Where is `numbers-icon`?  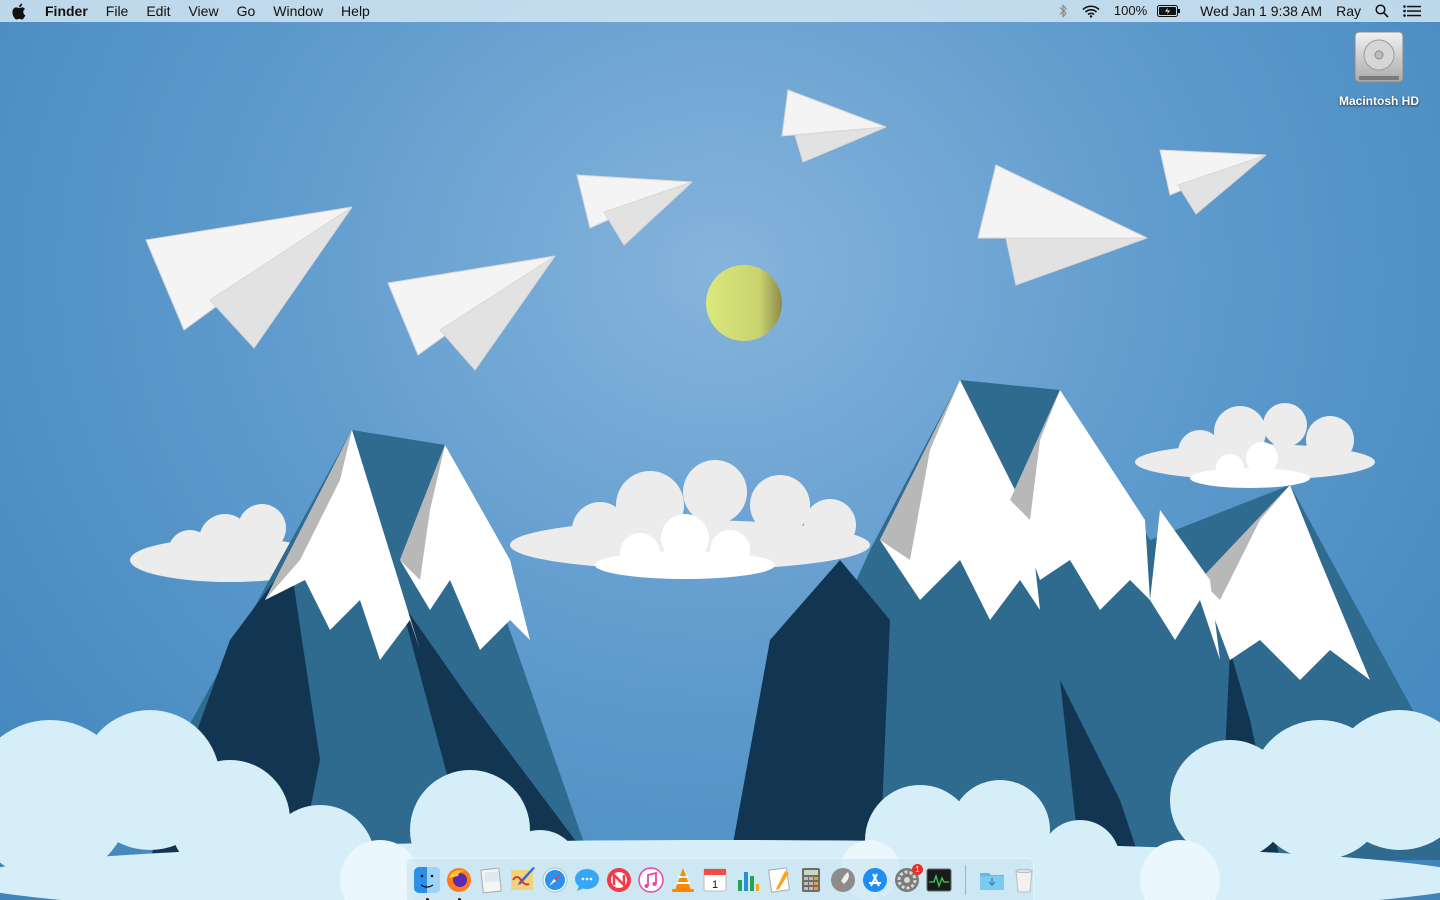
numbers-icon is located at coordinates (748, 881).